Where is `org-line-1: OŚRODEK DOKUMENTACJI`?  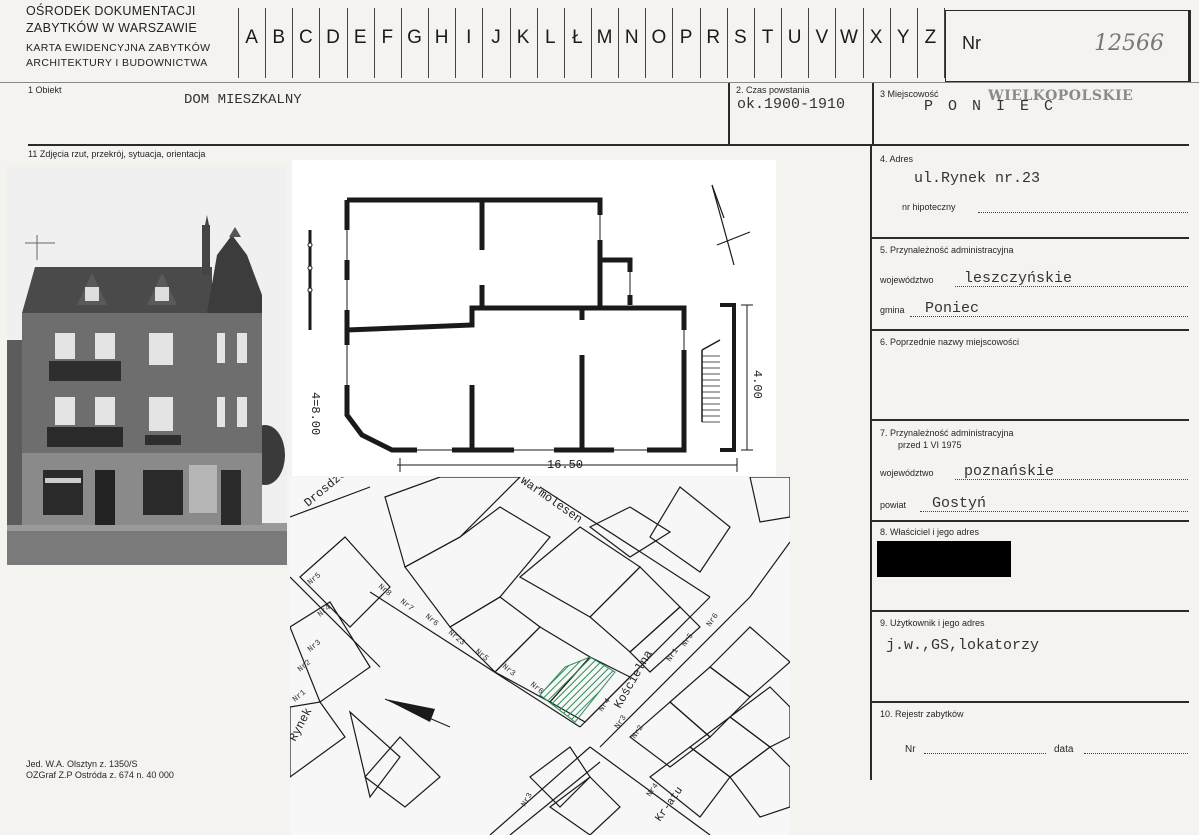
org-line-1: OŚRODEK DOKUMENTACJI is located at coordinates (111, 11).